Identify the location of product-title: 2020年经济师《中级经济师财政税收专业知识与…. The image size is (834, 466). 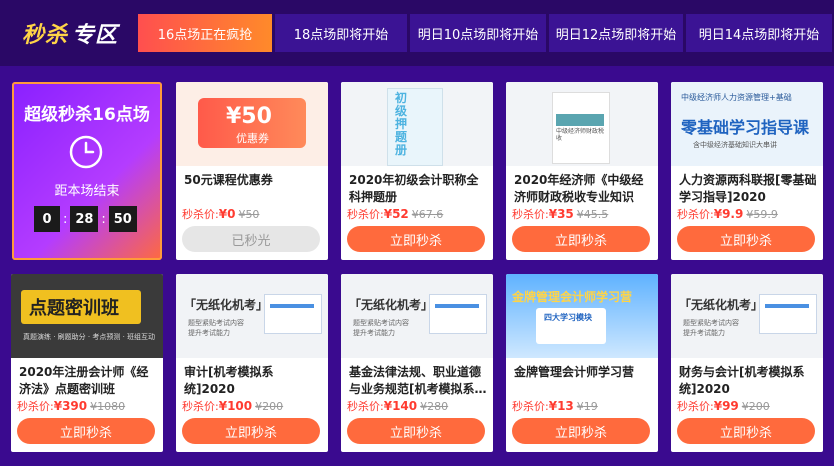
(579, 188).